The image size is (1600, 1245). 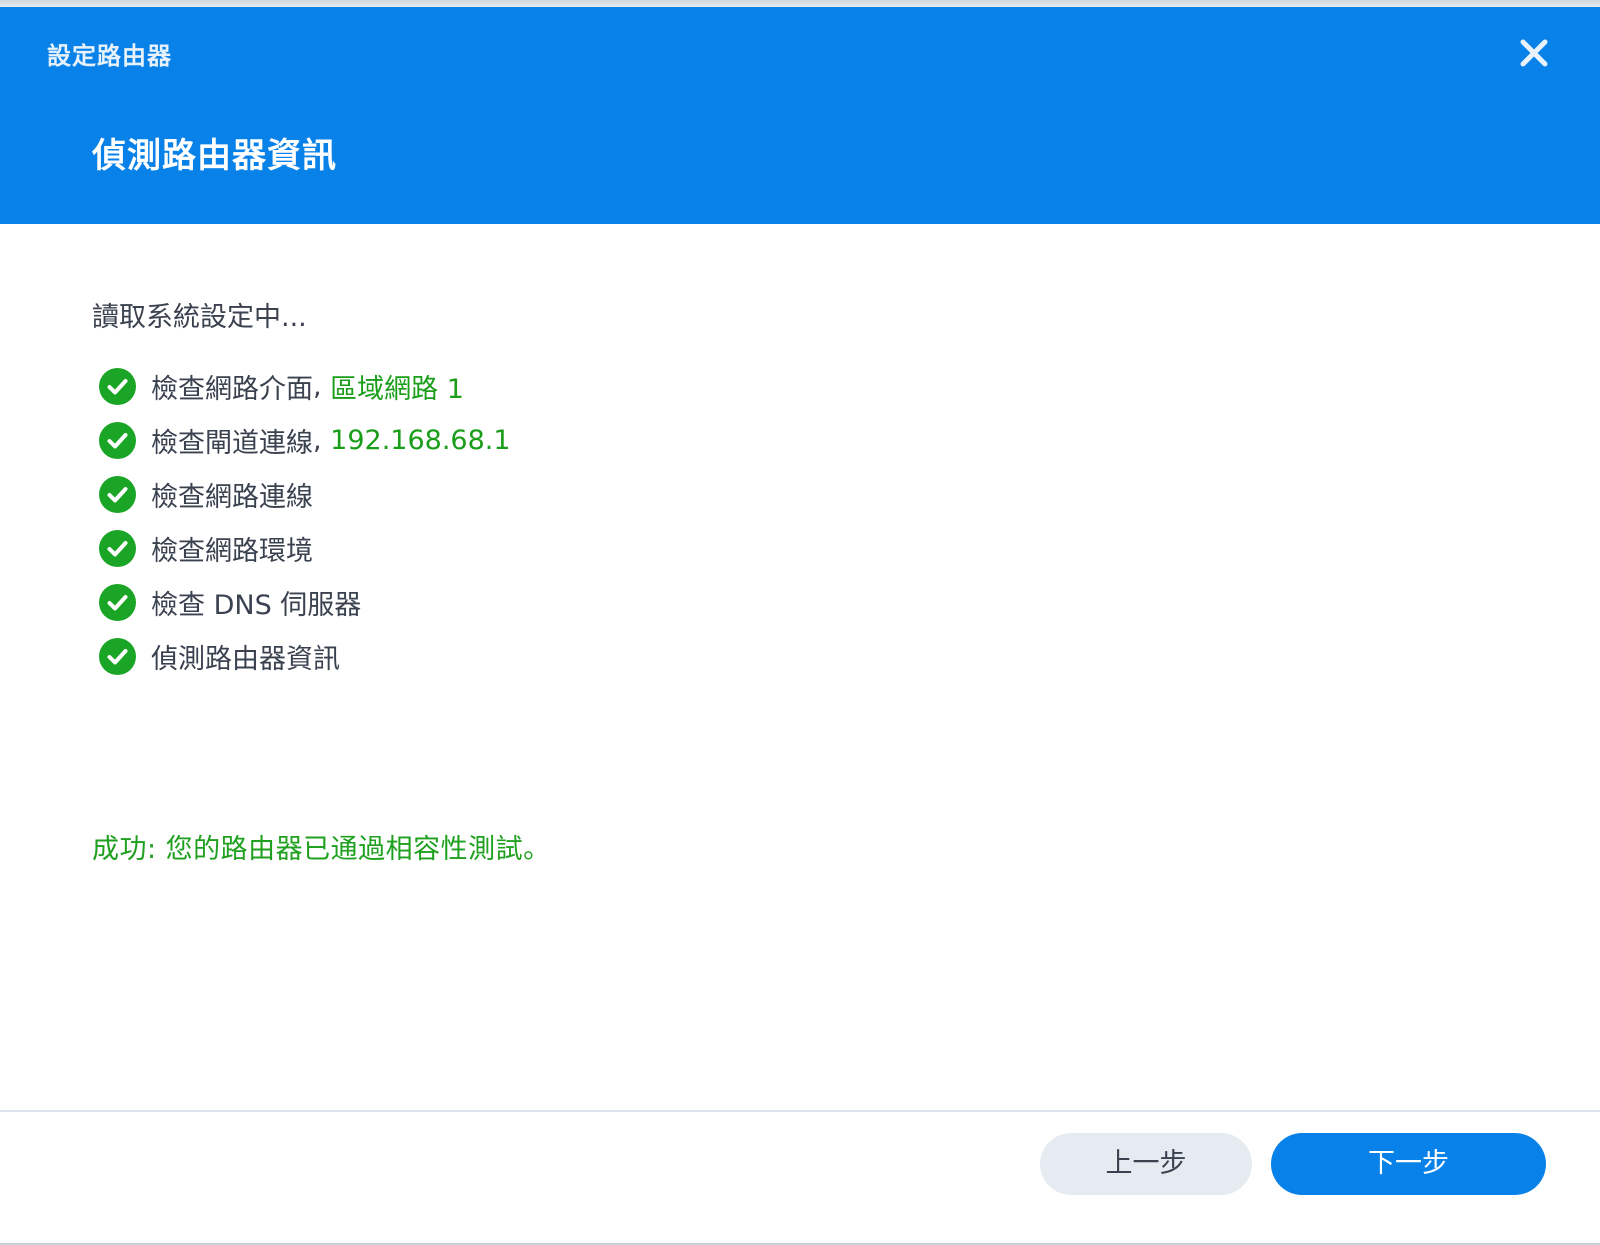 I want to click on check-item: 檢查網路介面, 區域網路 1, so click(x=305, y=386).